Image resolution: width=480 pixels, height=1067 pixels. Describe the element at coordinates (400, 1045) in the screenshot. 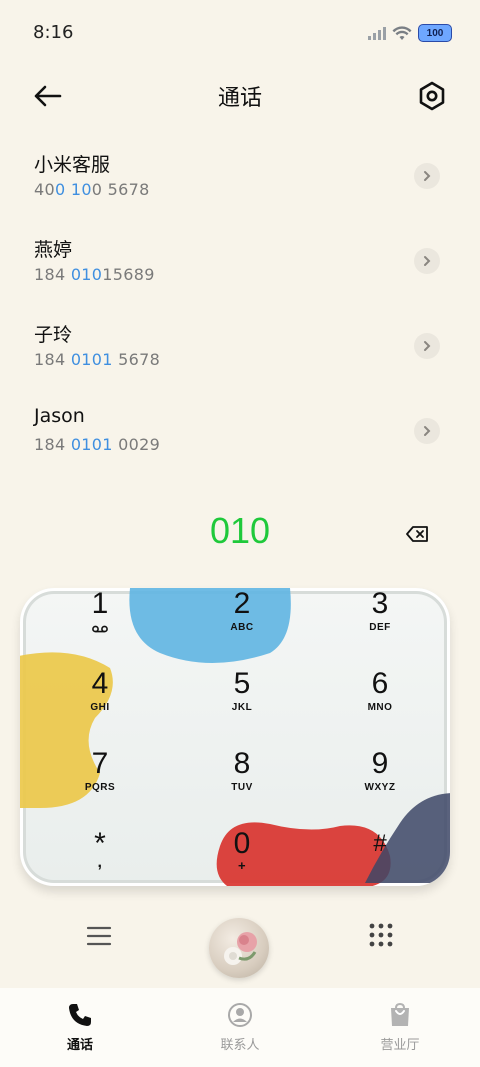

I see `tab-label: 营业厅` at that location.